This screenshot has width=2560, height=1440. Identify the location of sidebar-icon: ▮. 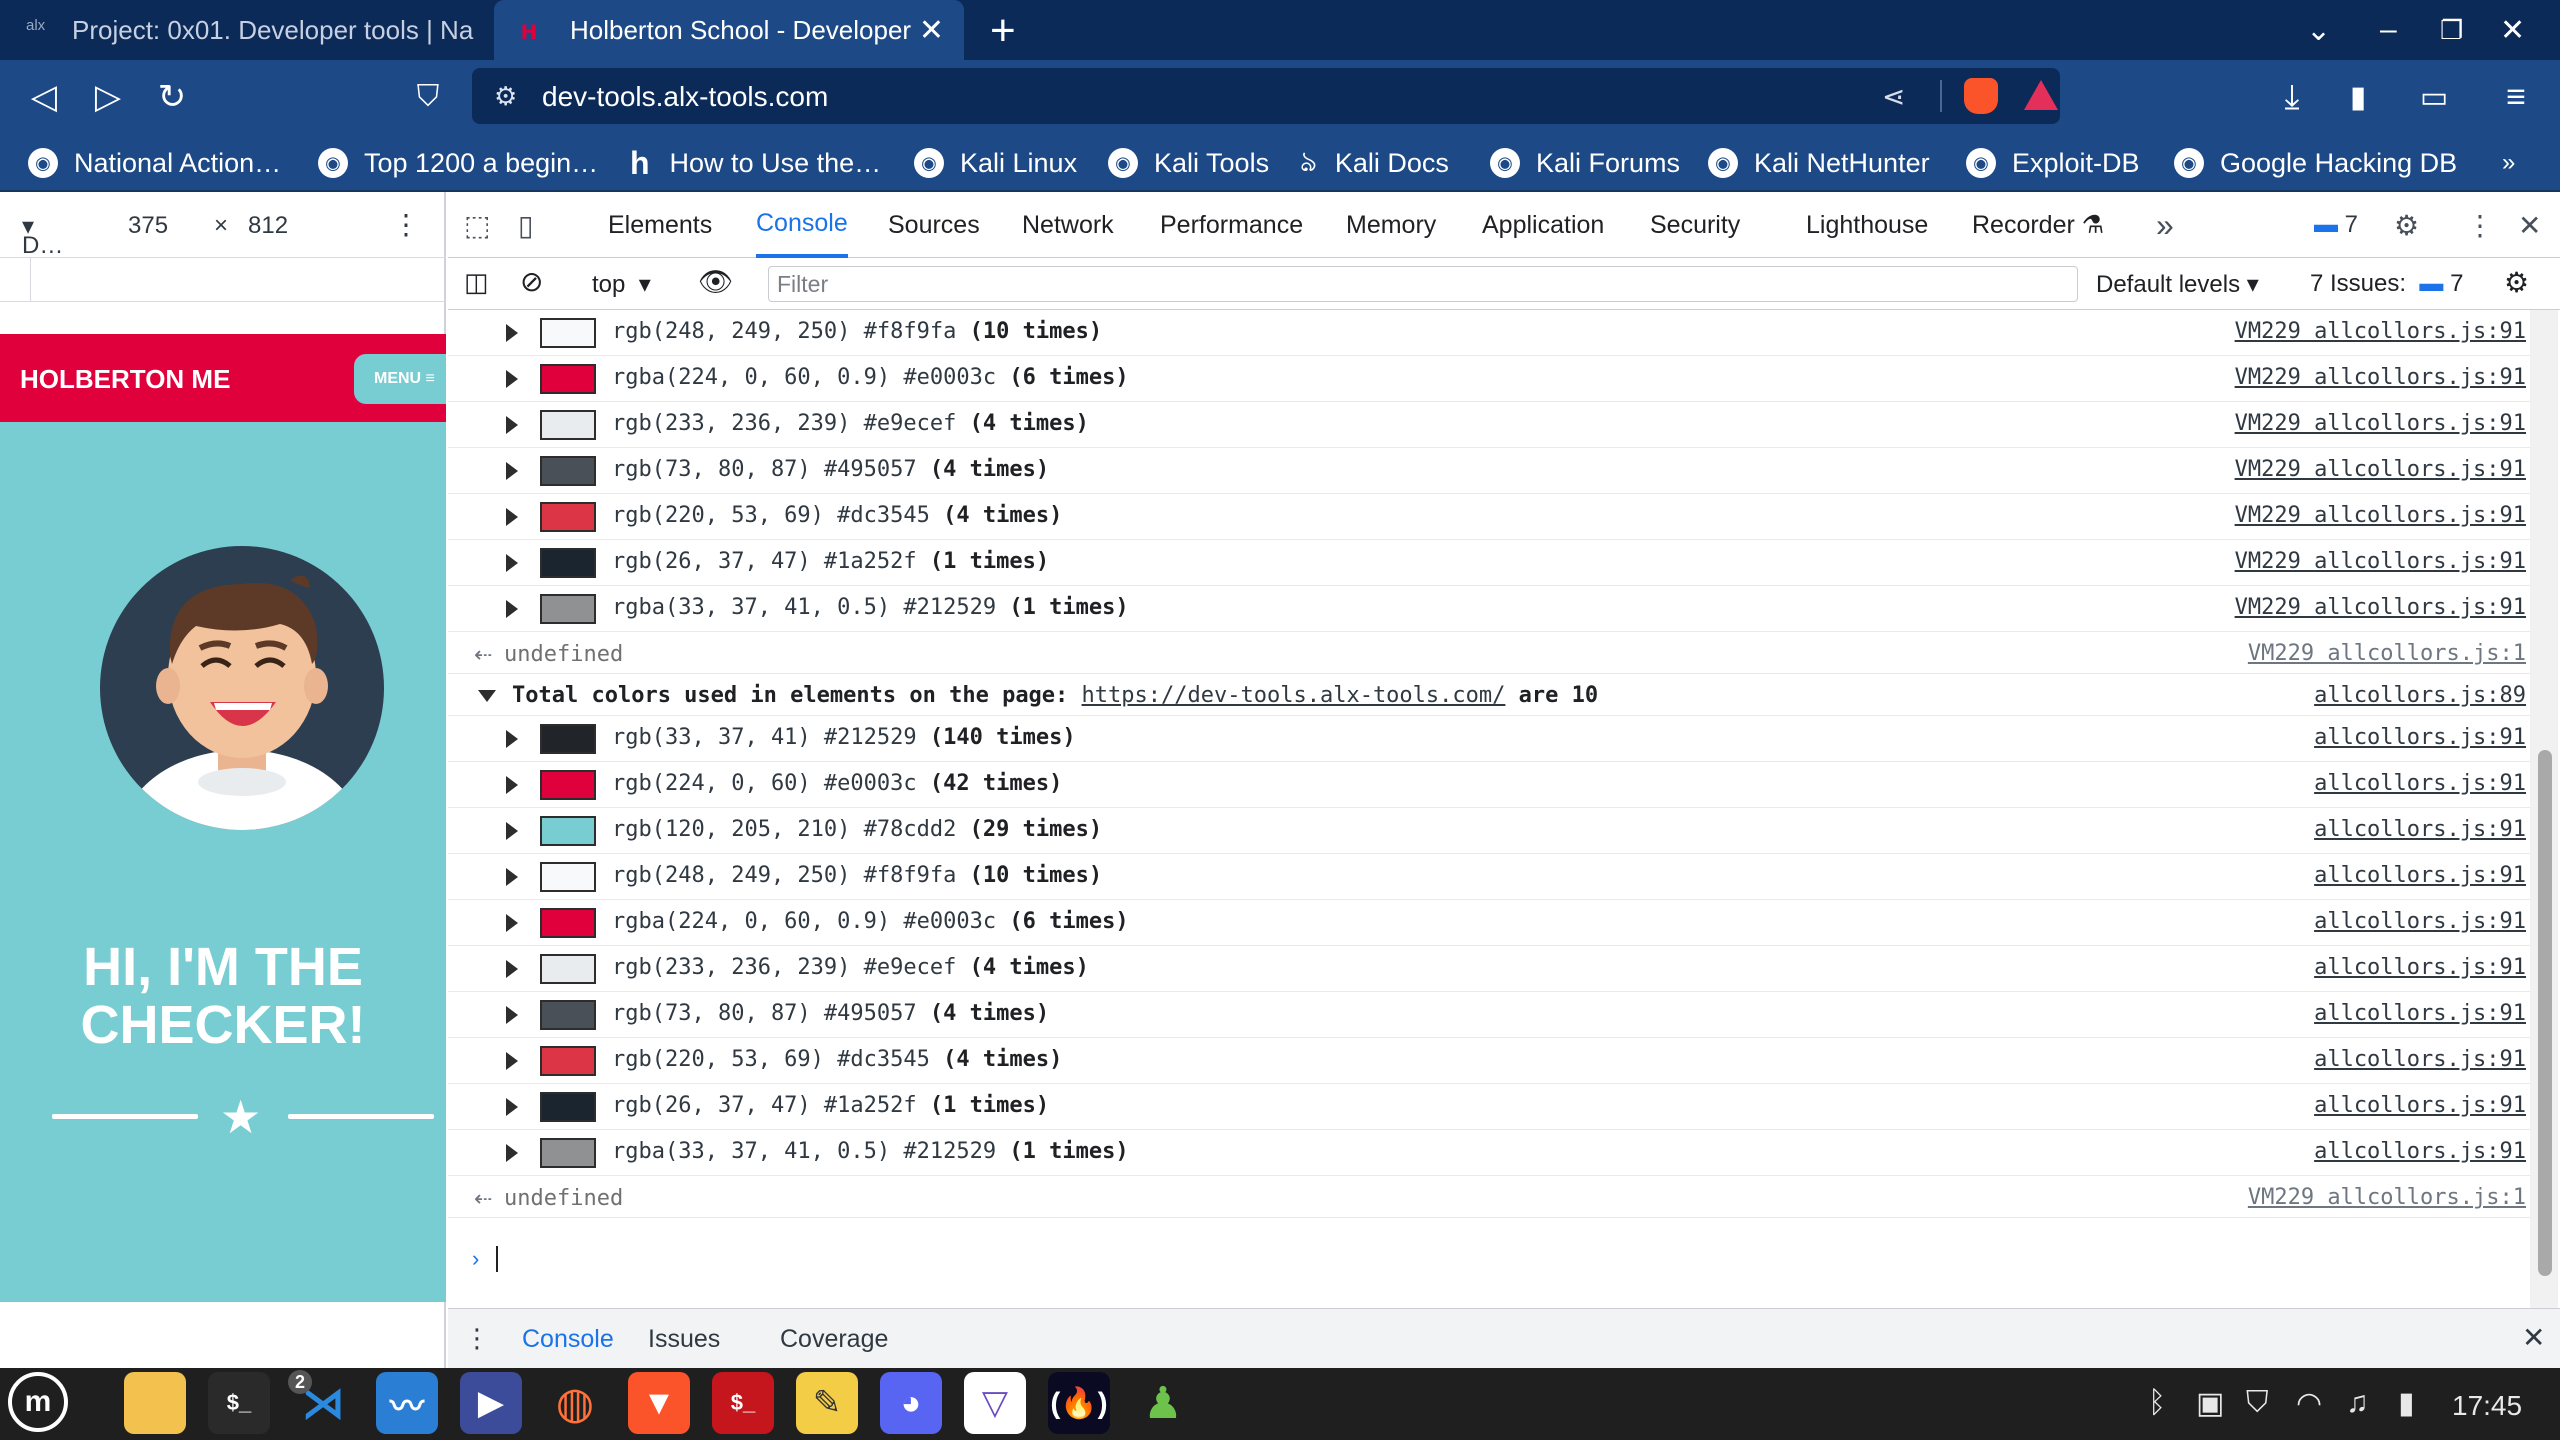
(2358, 97).